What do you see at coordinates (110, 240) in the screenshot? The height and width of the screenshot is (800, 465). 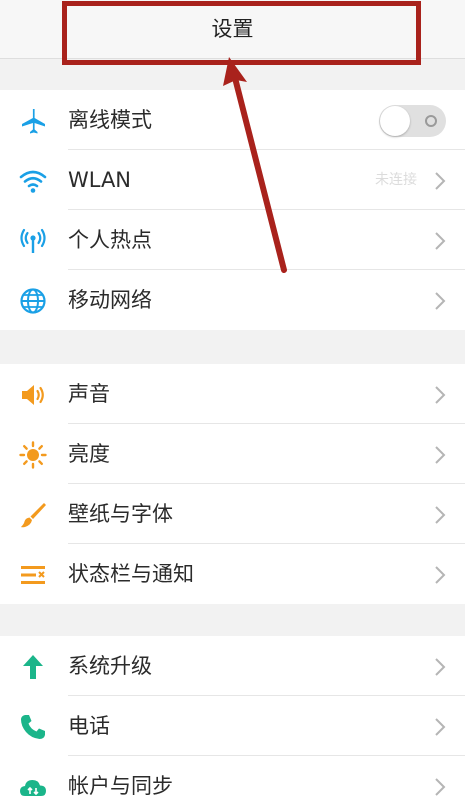 I see `settings-item-label: 个人热点` at bounding box center [110, 240].